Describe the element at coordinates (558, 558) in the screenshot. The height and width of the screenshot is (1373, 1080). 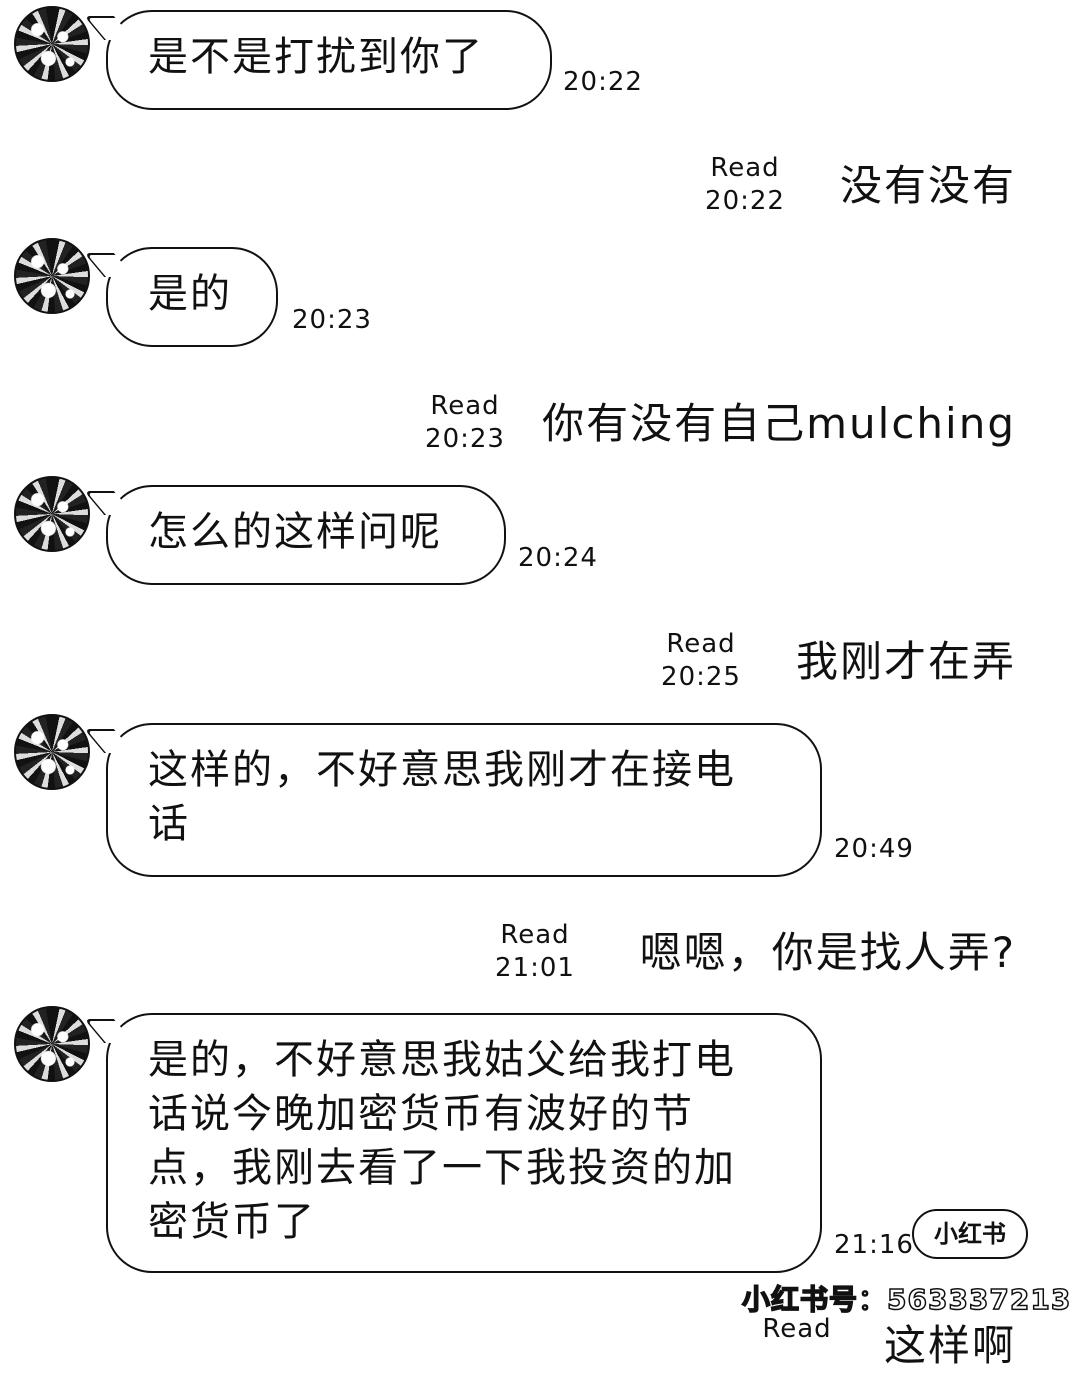
I see `message-time: 20:24` at that location.